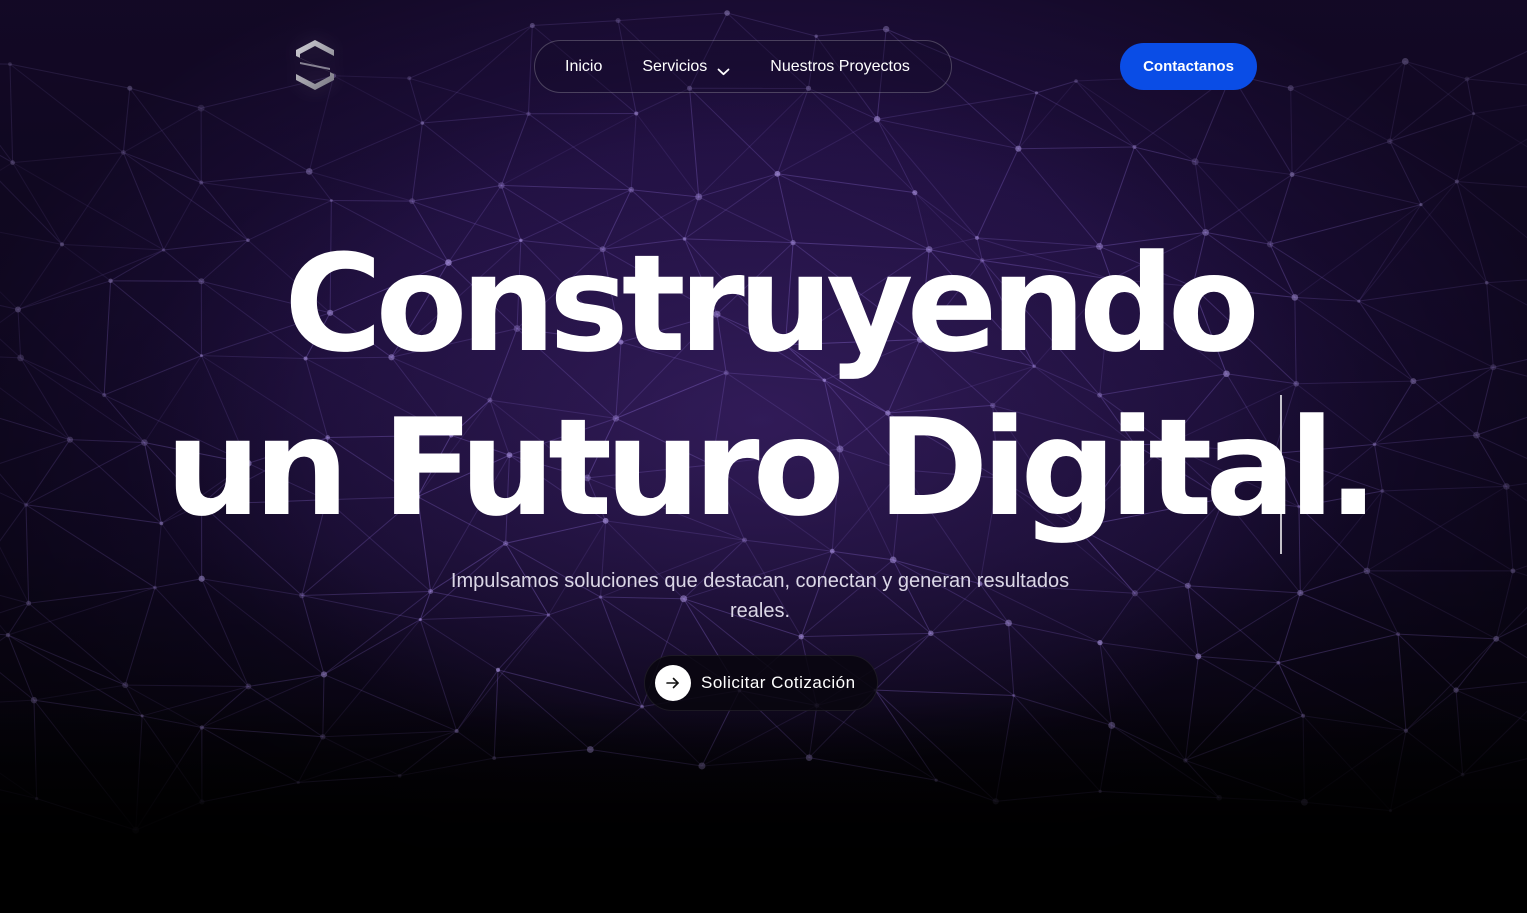  Describe the element at coordinates (772, 304) in the screenshot. I see `headline-line-1: Construyendo` at that location.